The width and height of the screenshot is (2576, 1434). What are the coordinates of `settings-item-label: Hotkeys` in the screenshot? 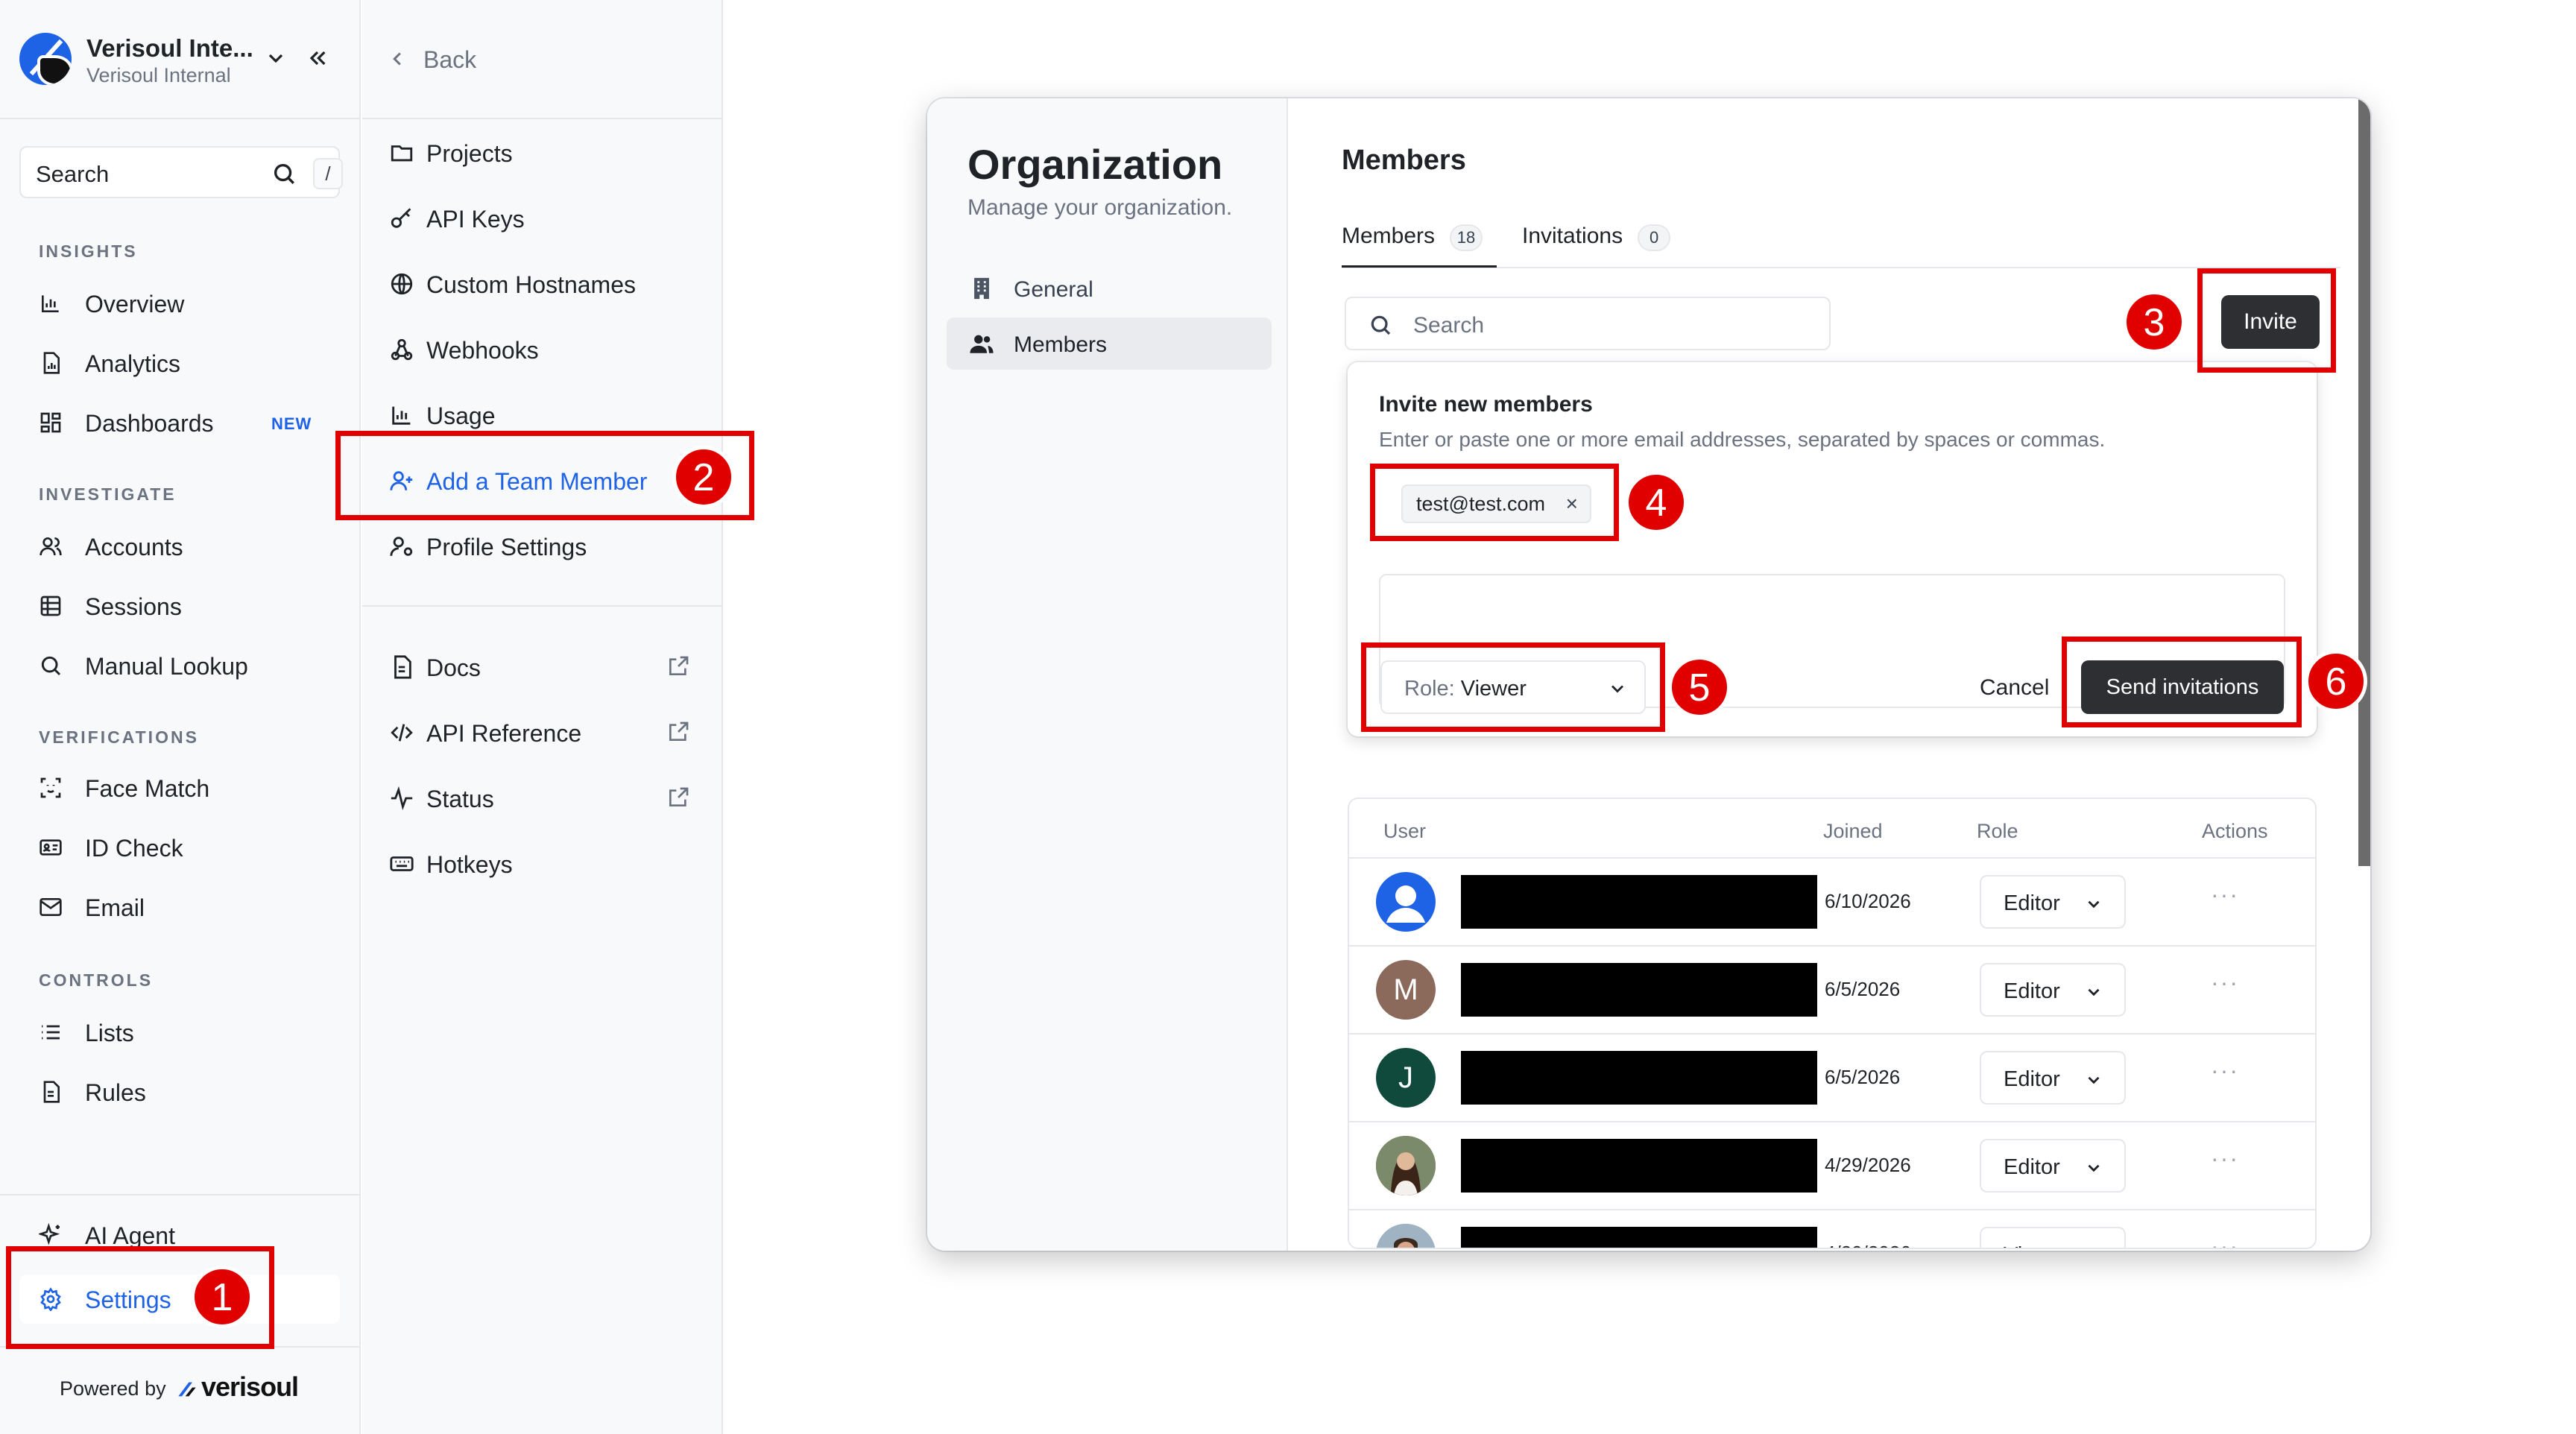 It's located at (469, 865).